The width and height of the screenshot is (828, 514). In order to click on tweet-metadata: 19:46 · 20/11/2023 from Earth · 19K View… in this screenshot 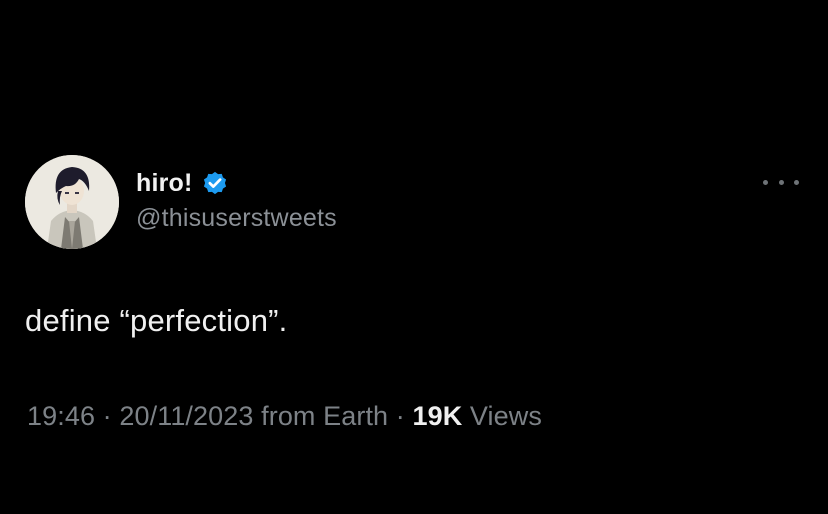, I will do `click(284, 416)`.